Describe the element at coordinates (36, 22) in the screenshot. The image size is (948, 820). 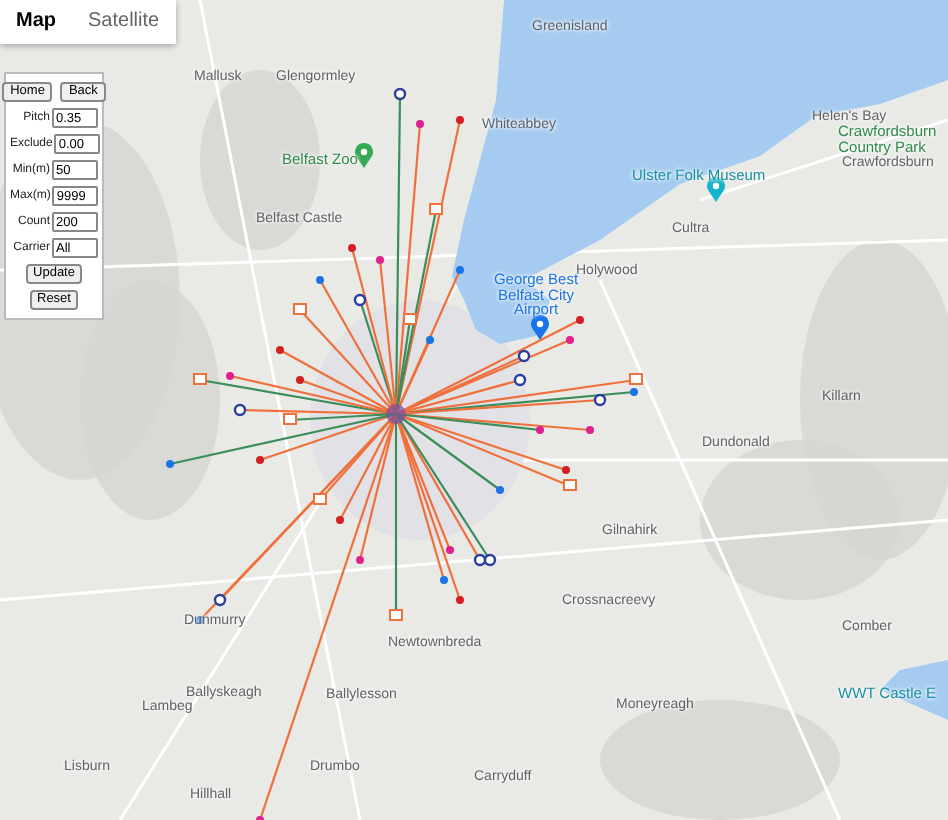
I see `map-type-tab: Map` at that location.